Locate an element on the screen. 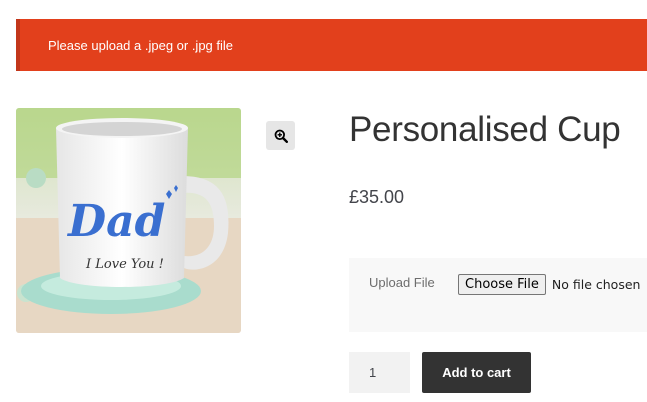 This screenshot has height=402, width=647. mug-text-main: Dad is located at coordinates (115, 221).